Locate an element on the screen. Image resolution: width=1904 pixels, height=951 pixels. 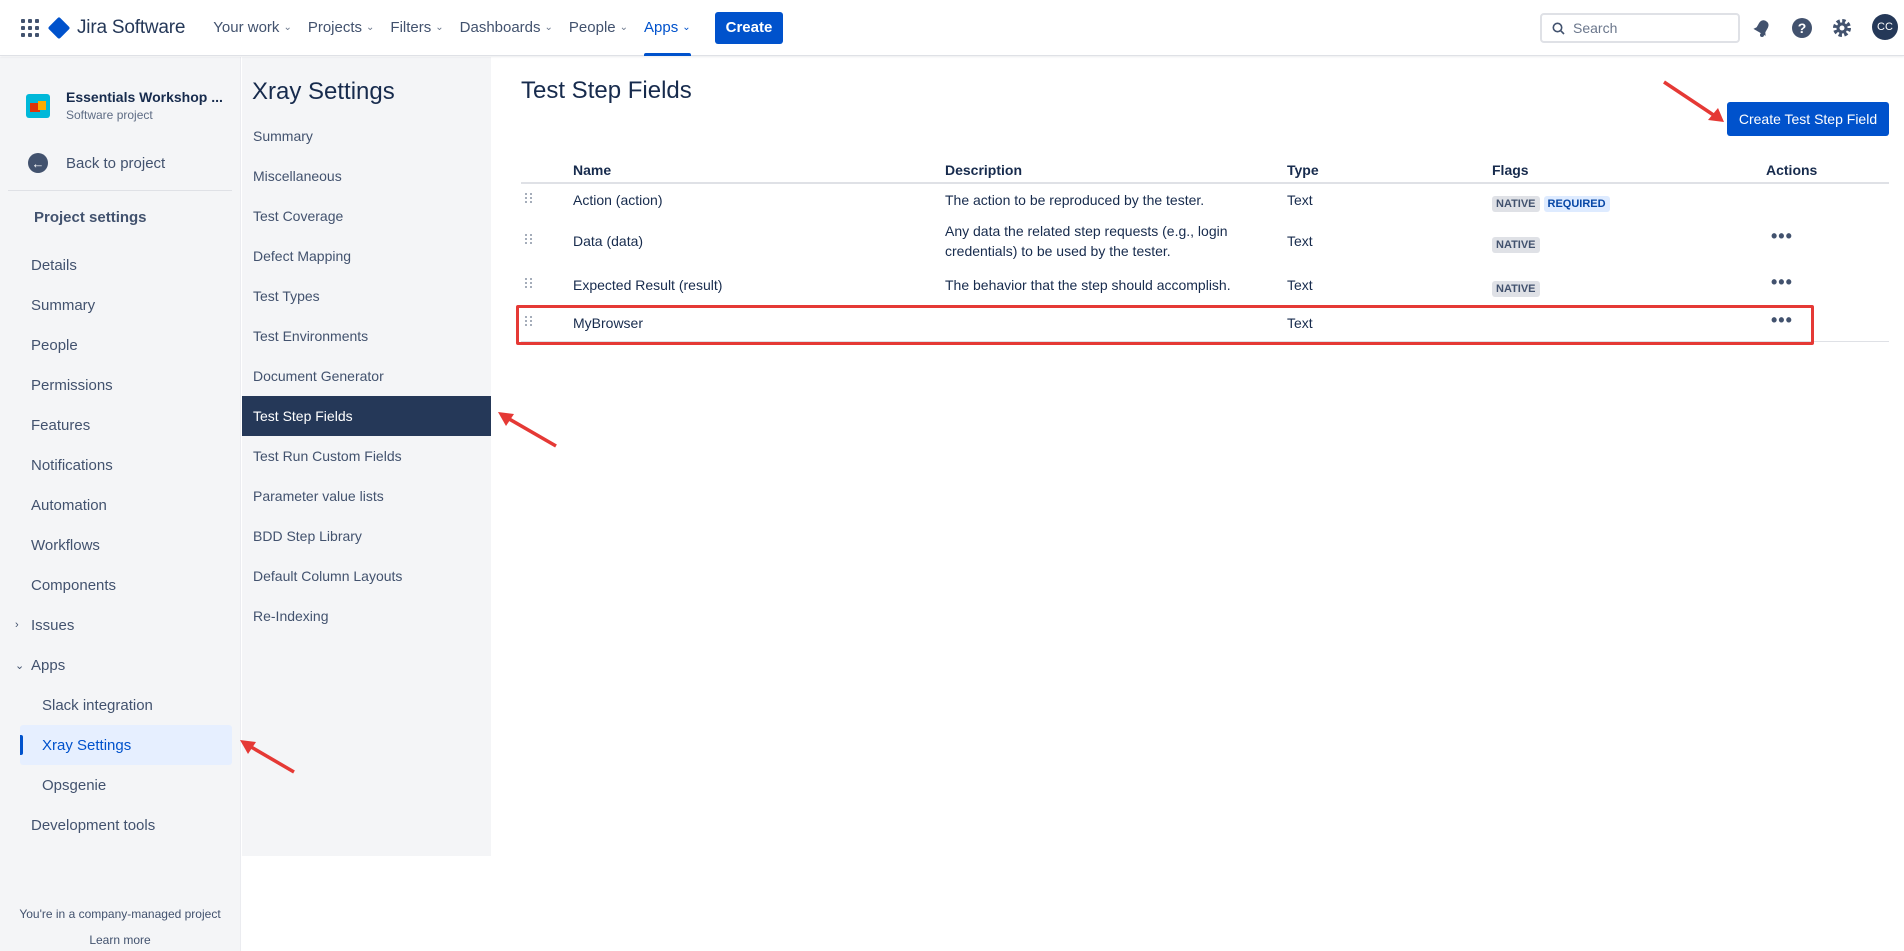
xray-item-parameter-value-lists: Parameter value lists is located at coordinates (366, 496).